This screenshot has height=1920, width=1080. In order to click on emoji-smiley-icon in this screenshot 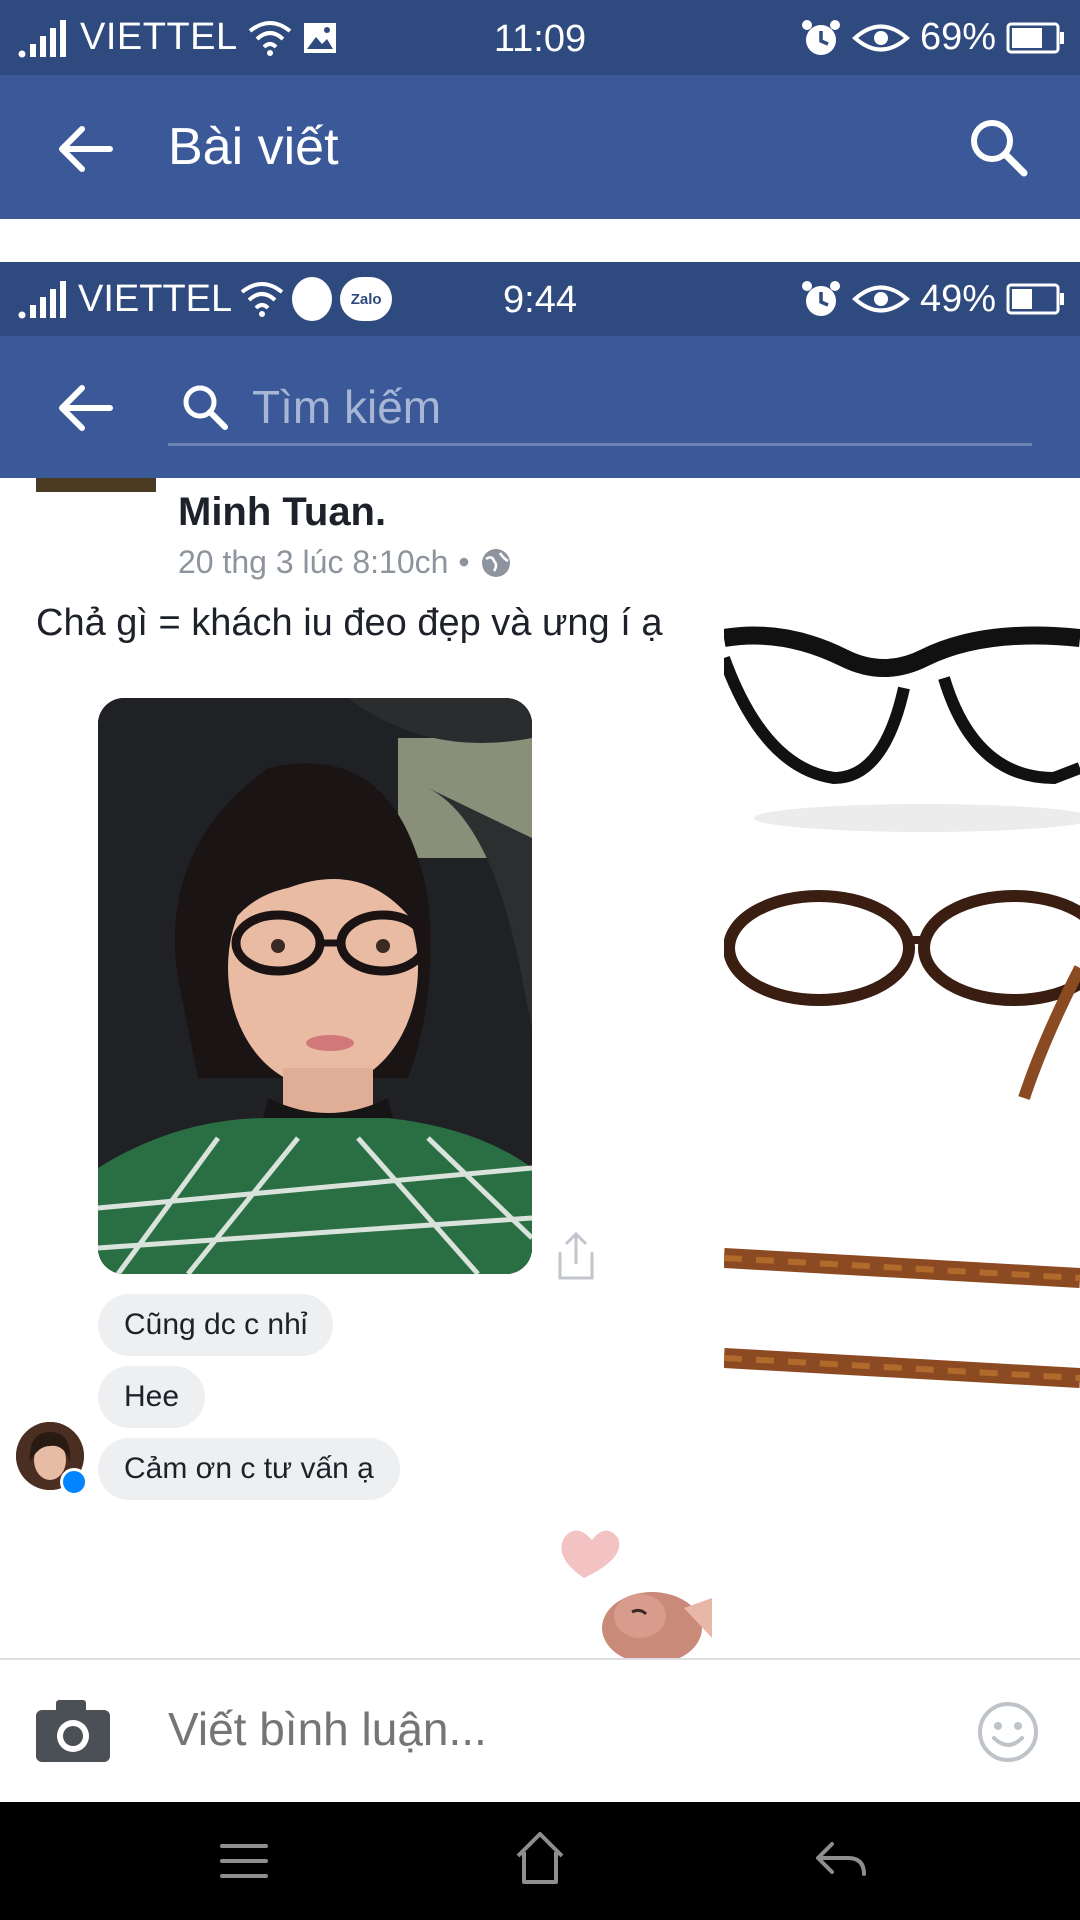, I will do `click(1008, 1732)`.